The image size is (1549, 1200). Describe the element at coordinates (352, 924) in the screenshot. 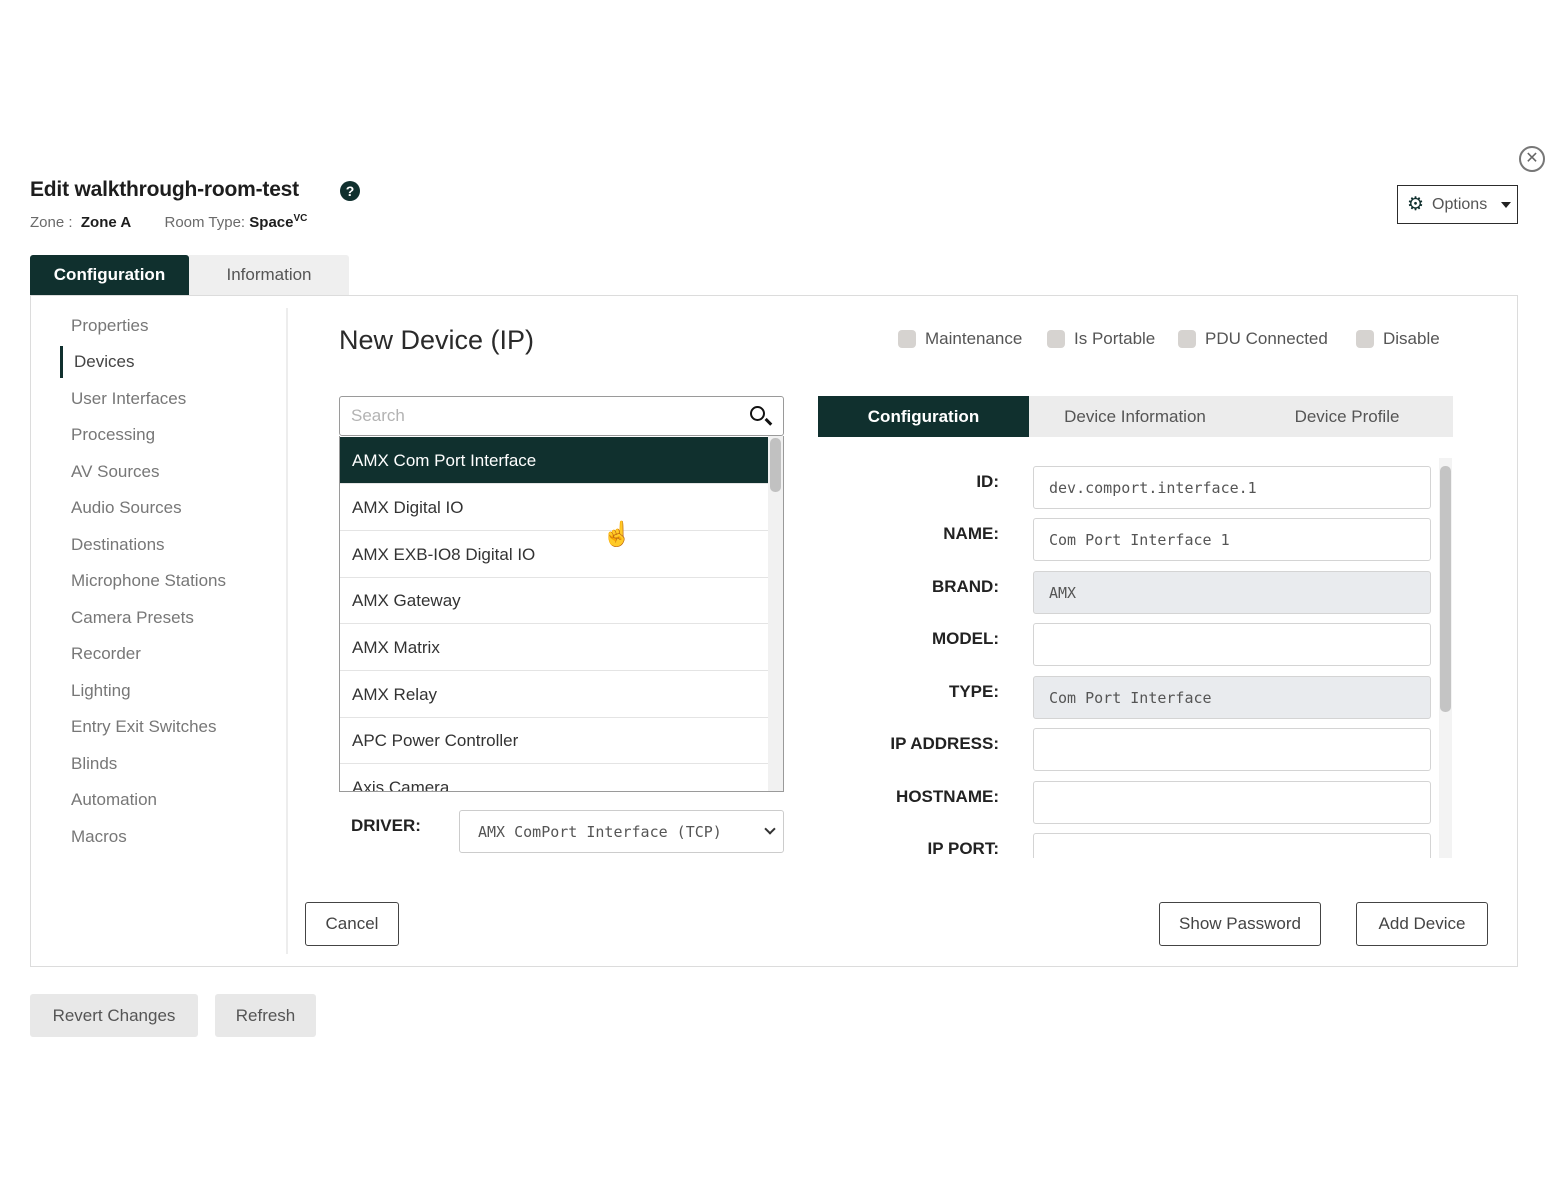

I see `cancel-button: Cancel` at that location.